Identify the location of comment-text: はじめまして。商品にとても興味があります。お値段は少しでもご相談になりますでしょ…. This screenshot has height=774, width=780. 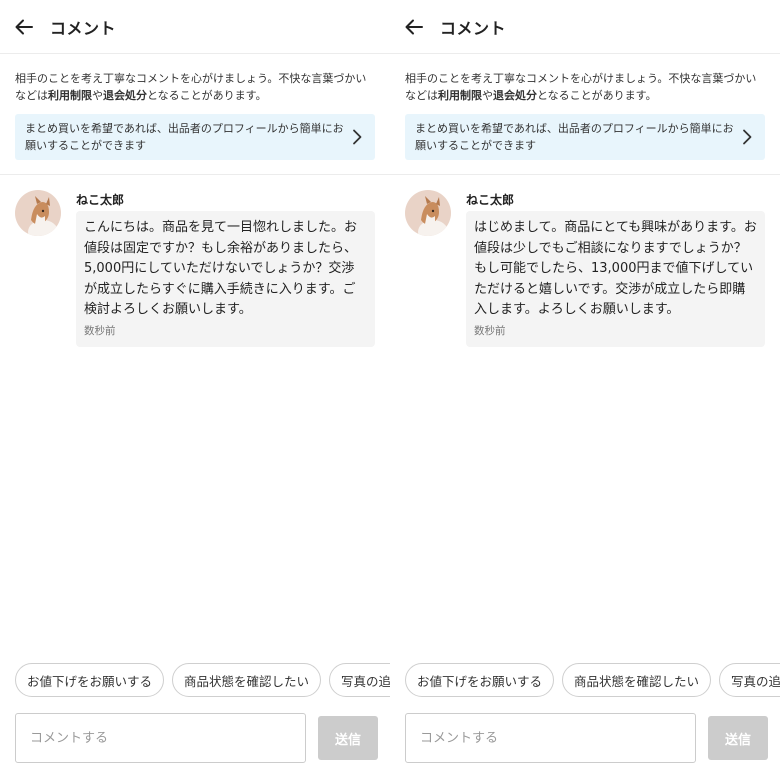
(615, 268).